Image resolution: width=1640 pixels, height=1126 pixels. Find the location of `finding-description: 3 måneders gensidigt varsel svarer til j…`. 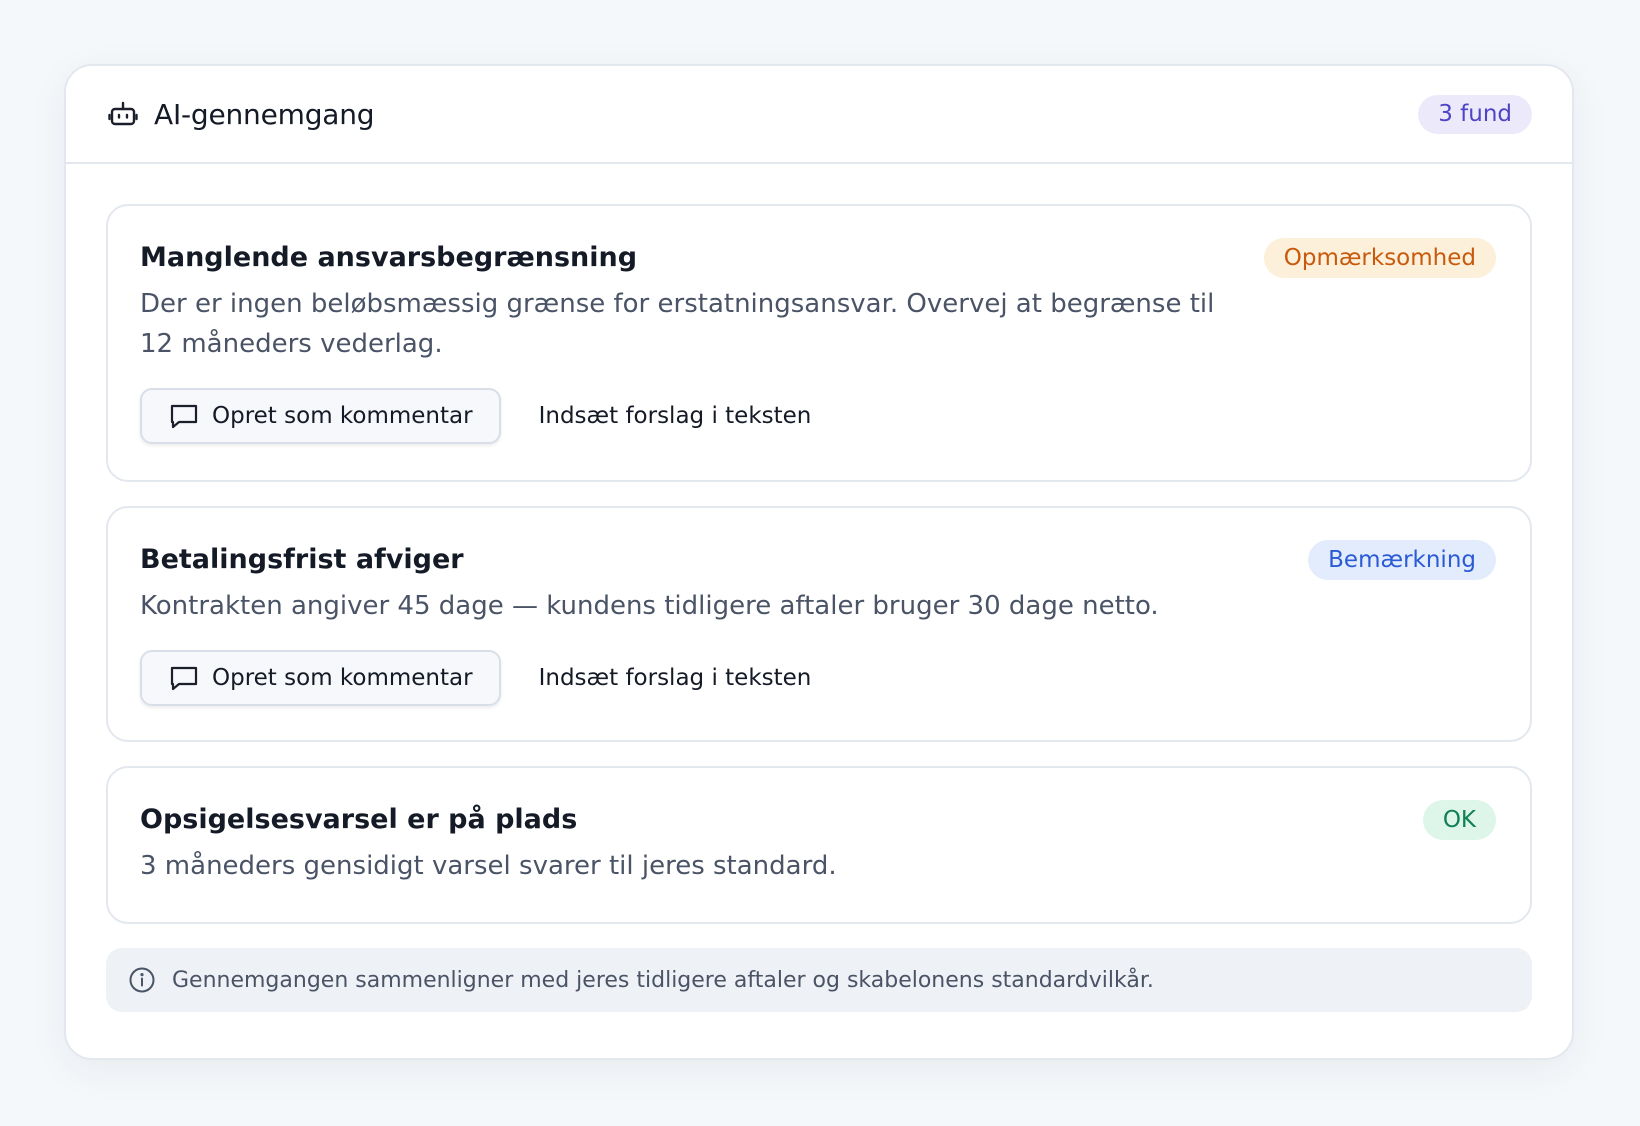

finding-description: 3 måneders gensidigt varsel svarer til j… is located at coordinates (488, 866).